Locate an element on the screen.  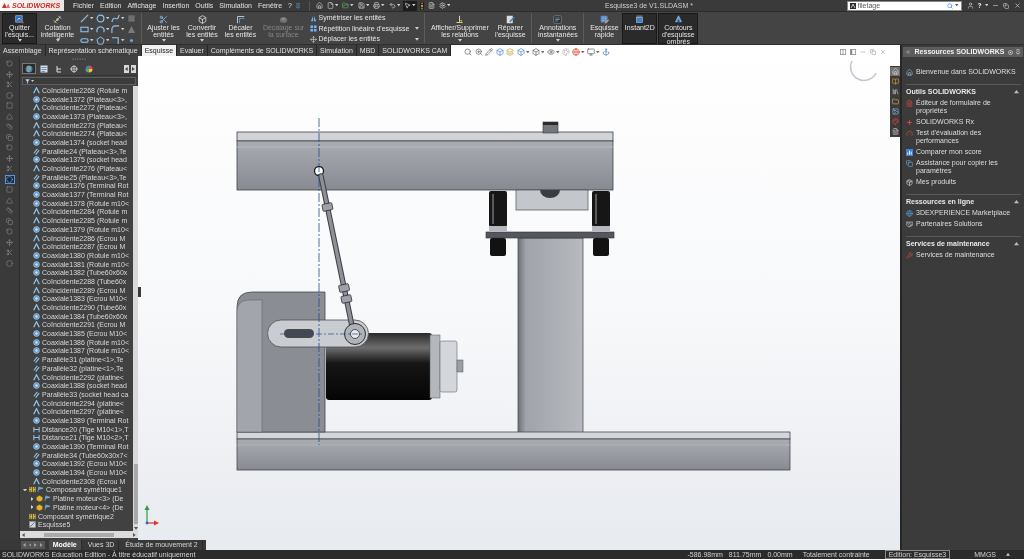
close-button is located at coordinates (1017, 5).